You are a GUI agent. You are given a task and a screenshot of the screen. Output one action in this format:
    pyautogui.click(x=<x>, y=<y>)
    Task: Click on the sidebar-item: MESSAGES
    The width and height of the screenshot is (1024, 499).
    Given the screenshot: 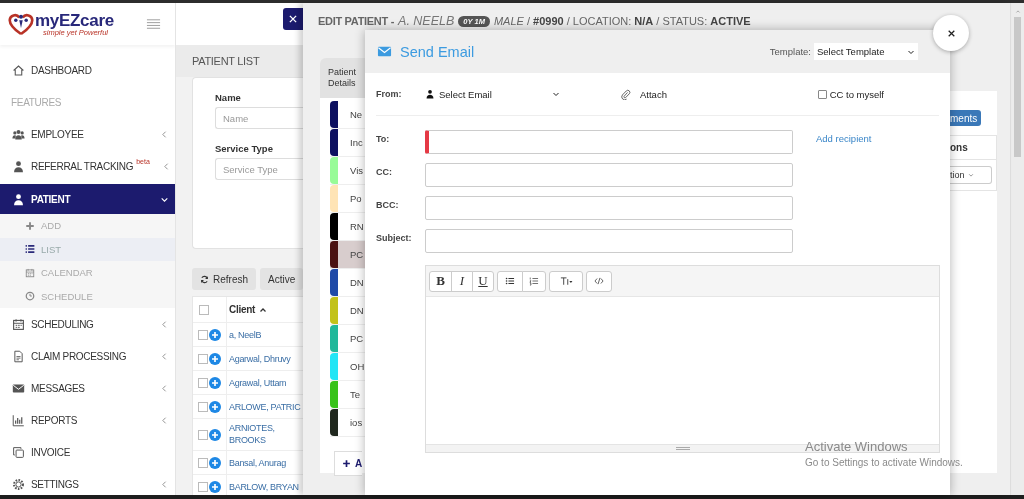 What is the action you would take?
    pyautogui.click(x=87, y=388)
    